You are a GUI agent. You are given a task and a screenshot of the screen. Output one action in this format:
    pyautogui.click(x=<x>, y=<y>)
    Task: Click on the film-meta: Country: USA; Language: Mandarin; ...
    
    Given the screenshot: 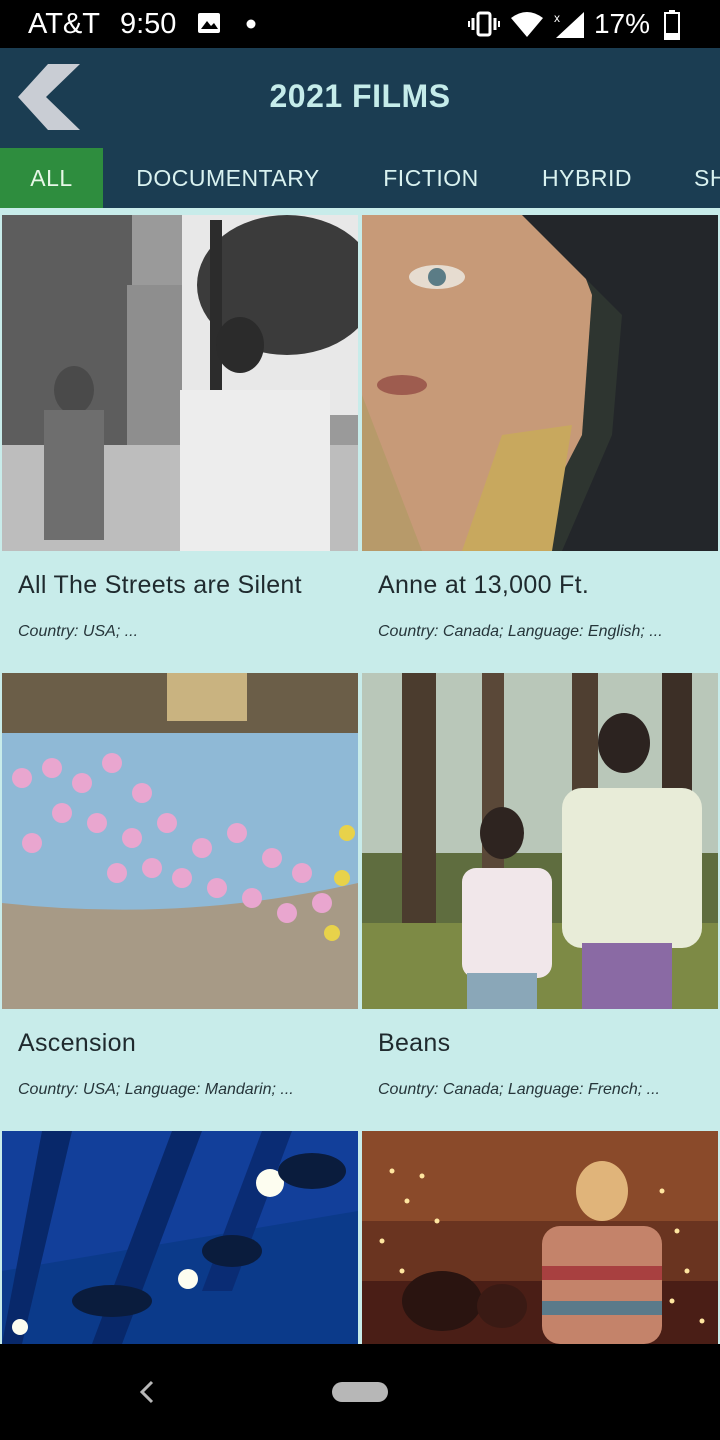 What is the action you would take?
    pyautogui.click(x=156, y=1089)
    